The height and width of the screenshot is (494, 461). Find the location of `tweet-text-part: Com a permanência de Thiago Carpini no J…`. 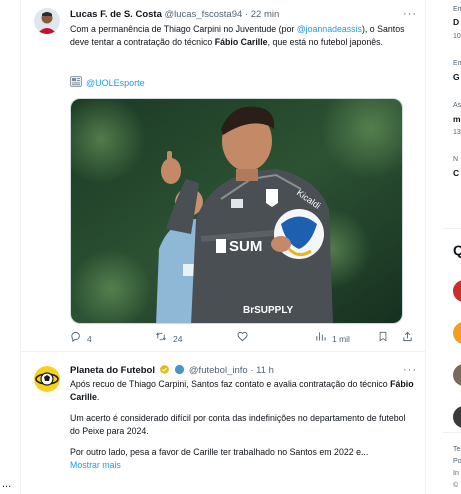

tweet-text-part: Com a permanência de Thiago Carpini no J… is located at coordinates (183, 29).